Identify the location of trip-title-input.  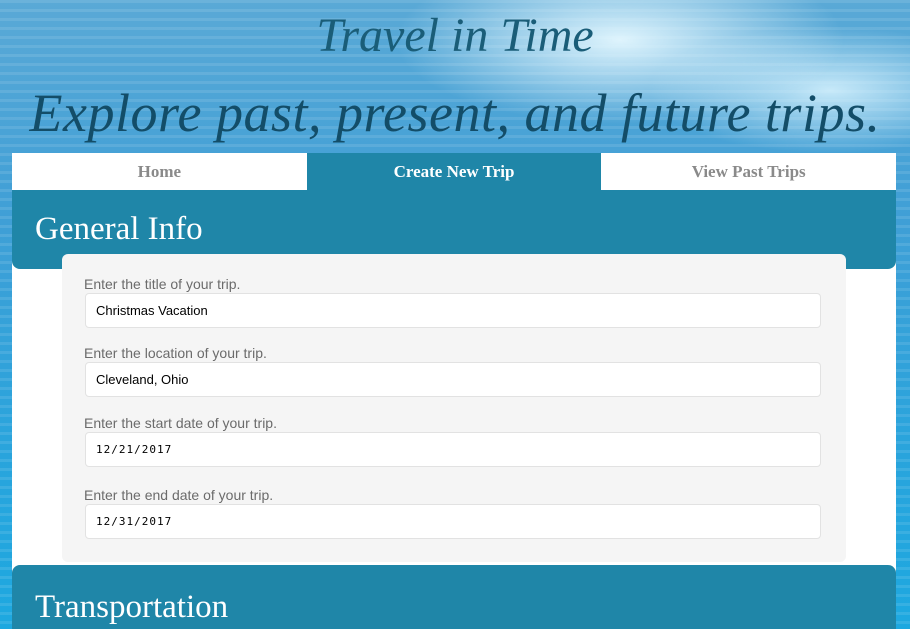
(453, 310).